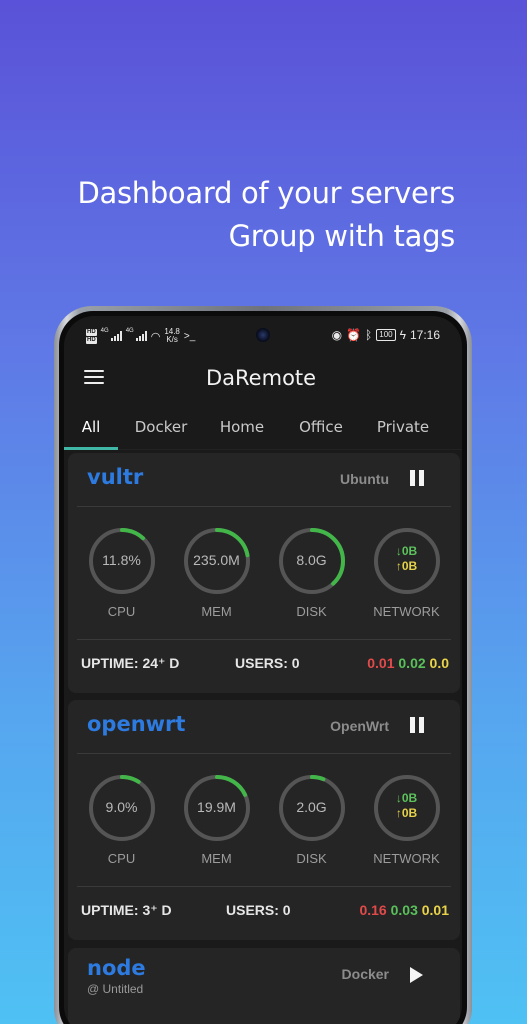 The height and width of the screenshot is (1024, 527). Describe the element at coordinates (121, 560) in the screenshot. I see `cpu-value: 11.8%` at that location.